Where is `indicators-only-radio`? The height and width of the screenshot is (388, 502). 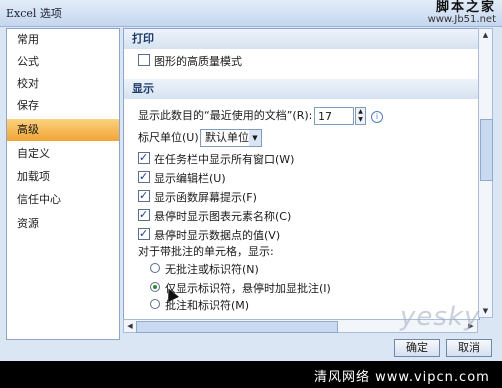 indicators-only-radio is located at coordinates (155, 287).